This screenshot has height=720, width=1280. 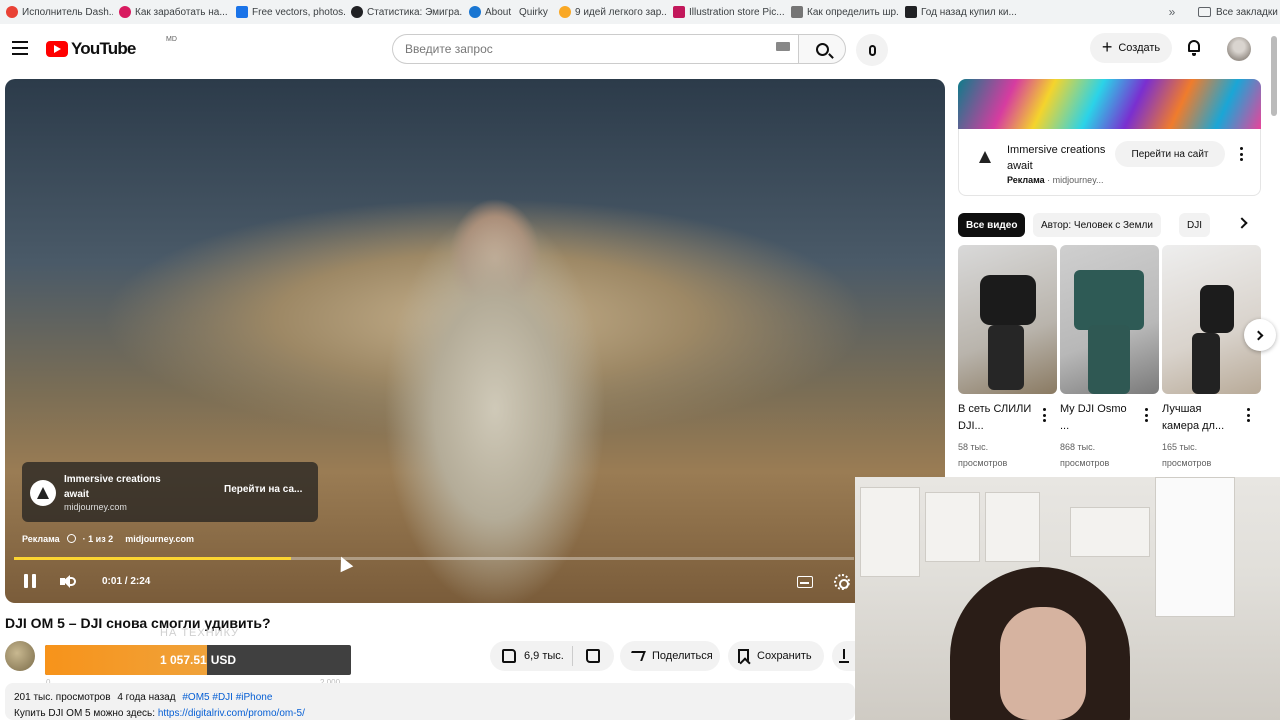 What do you see at coordinates (1043, 663) in the screenshot?
I see `person-face` at bounding box center [1043, 663].